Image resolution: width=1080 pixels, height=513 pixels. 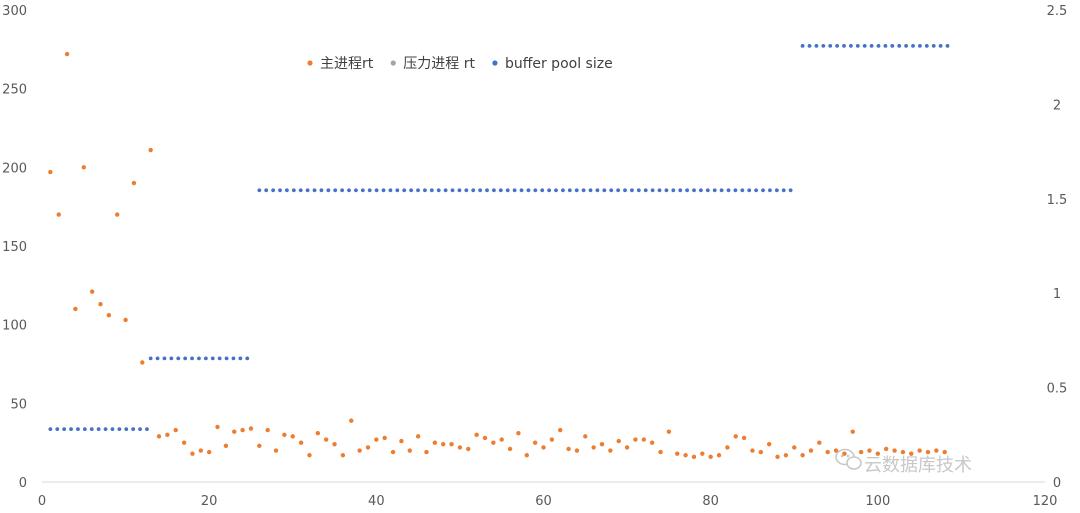 I want to click on x-tick-label: 100, so click(x=877, y=501).